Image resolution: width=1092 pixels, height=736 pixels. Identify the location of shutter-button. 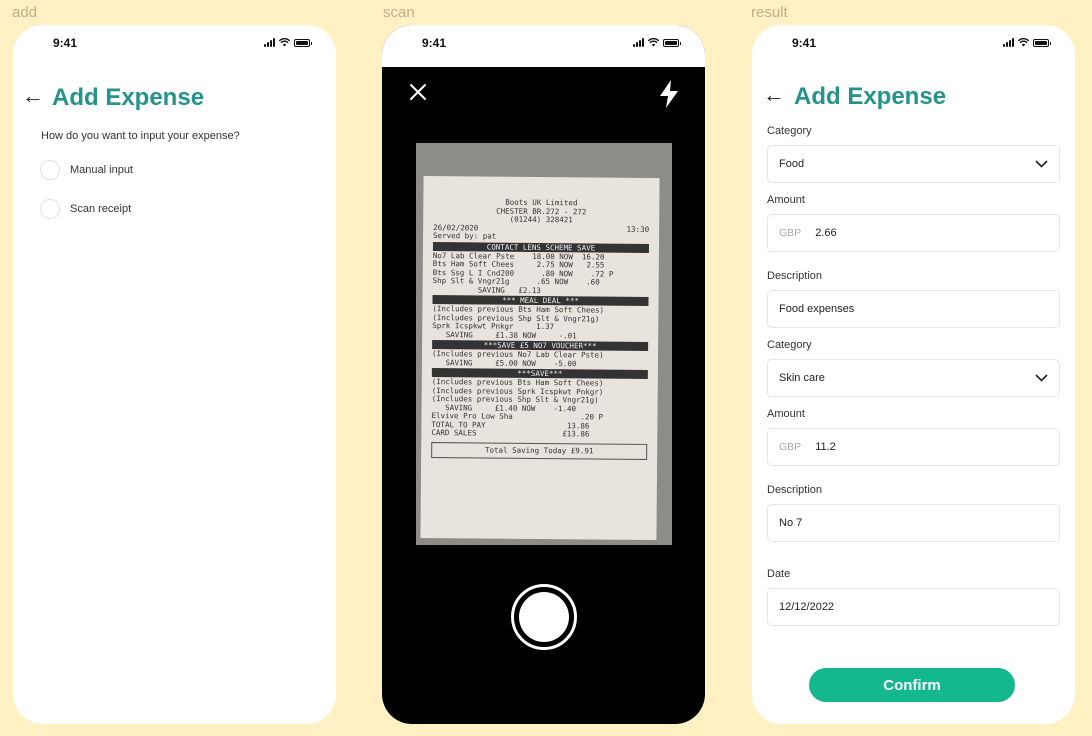
(544, 617).